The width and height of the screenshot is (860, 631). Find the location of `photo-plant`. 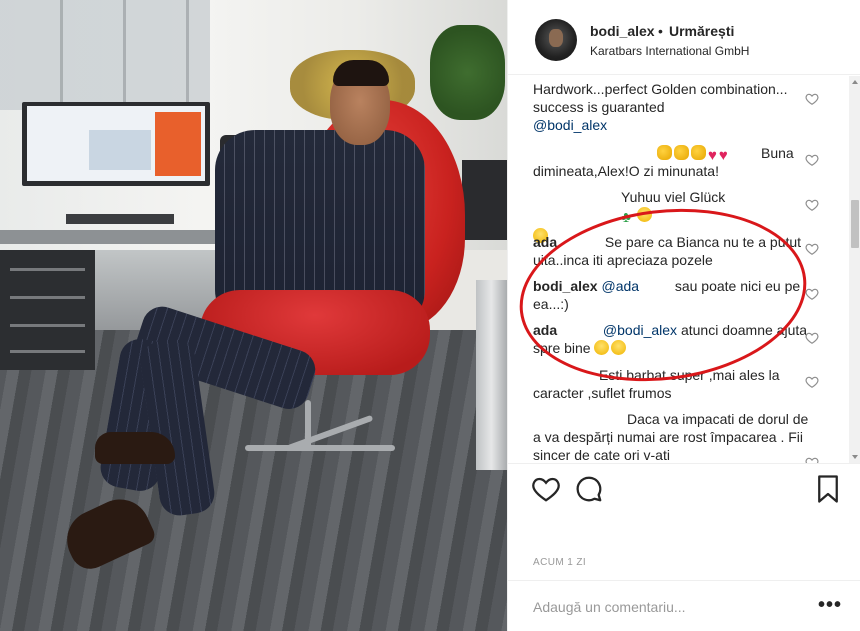

photo-plant is located at coordinates (467, 72).